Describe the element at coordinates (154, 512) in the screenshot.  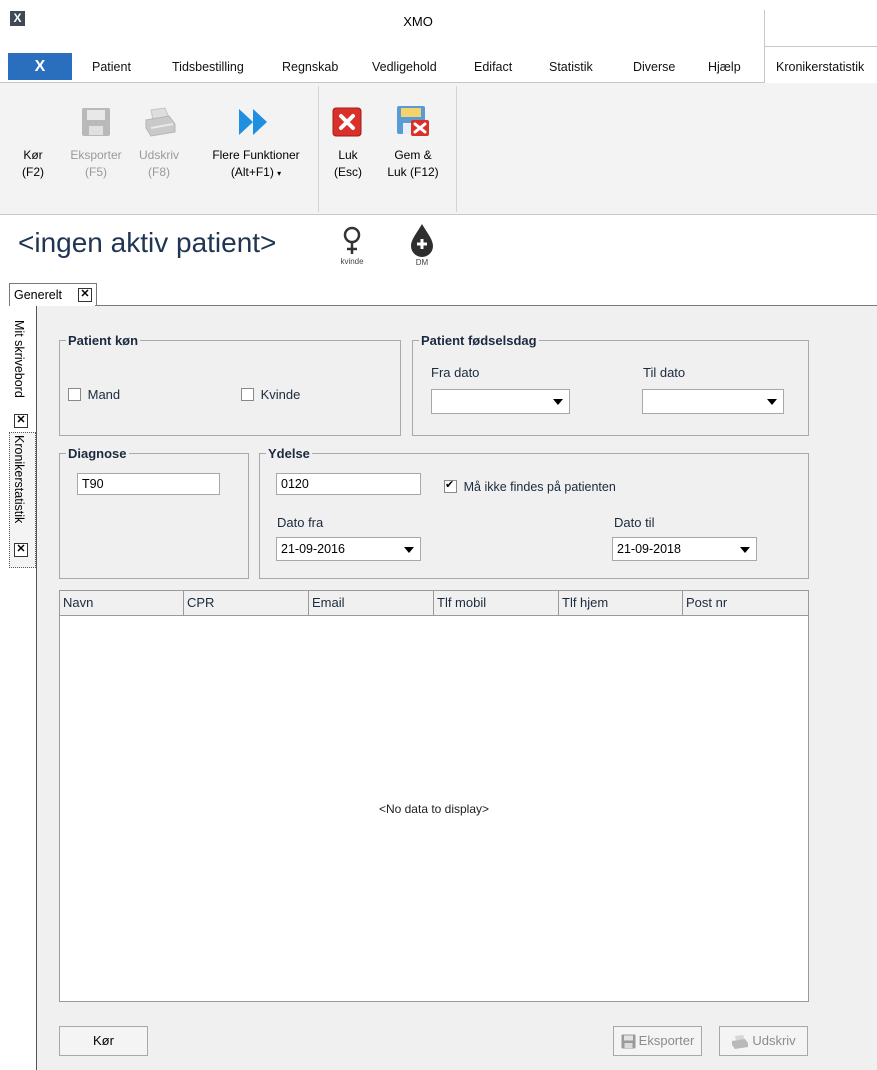
I see `diagnosis-group: Diagnose` at that location.